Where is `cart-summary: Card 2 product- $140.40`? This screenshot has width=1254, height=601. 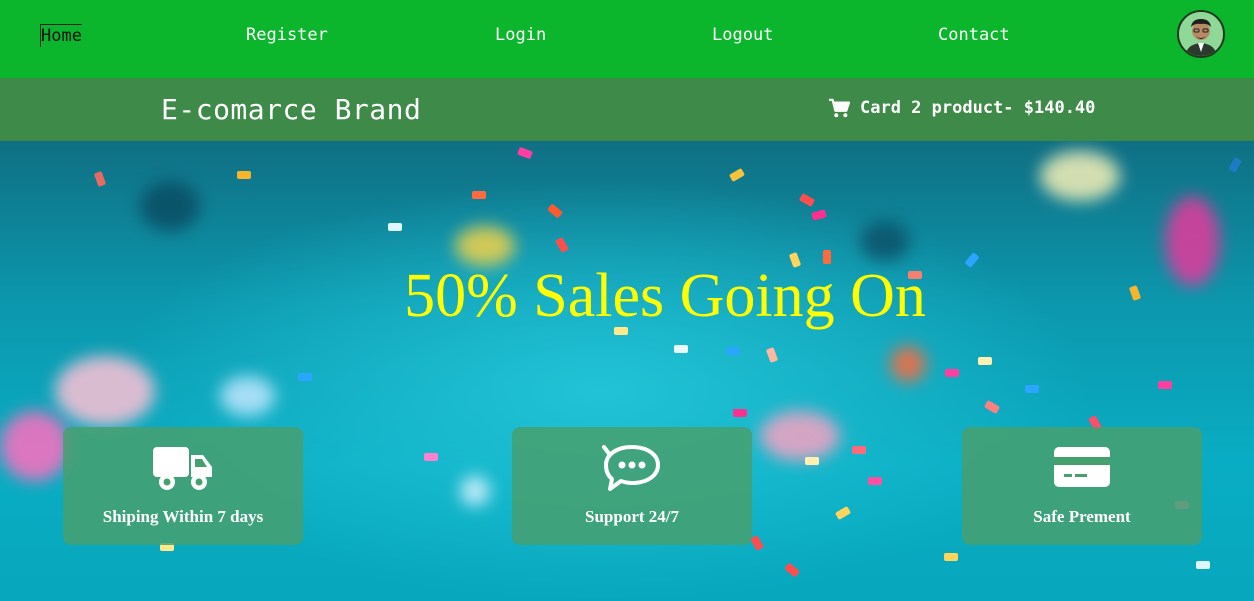
cart-summary: Card 2 product- $140.40 is located at coordinates (961, 108).